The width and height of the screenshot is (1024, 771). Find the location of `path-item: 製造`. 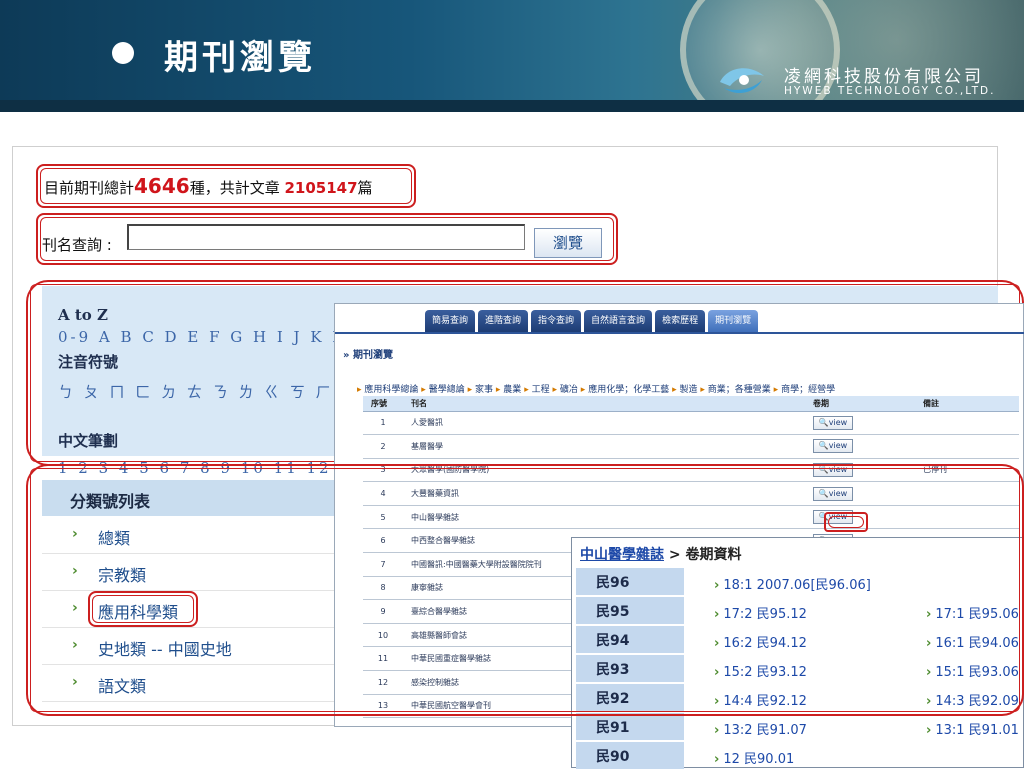

path-item: 製造 is located at coordinates (688, 390).